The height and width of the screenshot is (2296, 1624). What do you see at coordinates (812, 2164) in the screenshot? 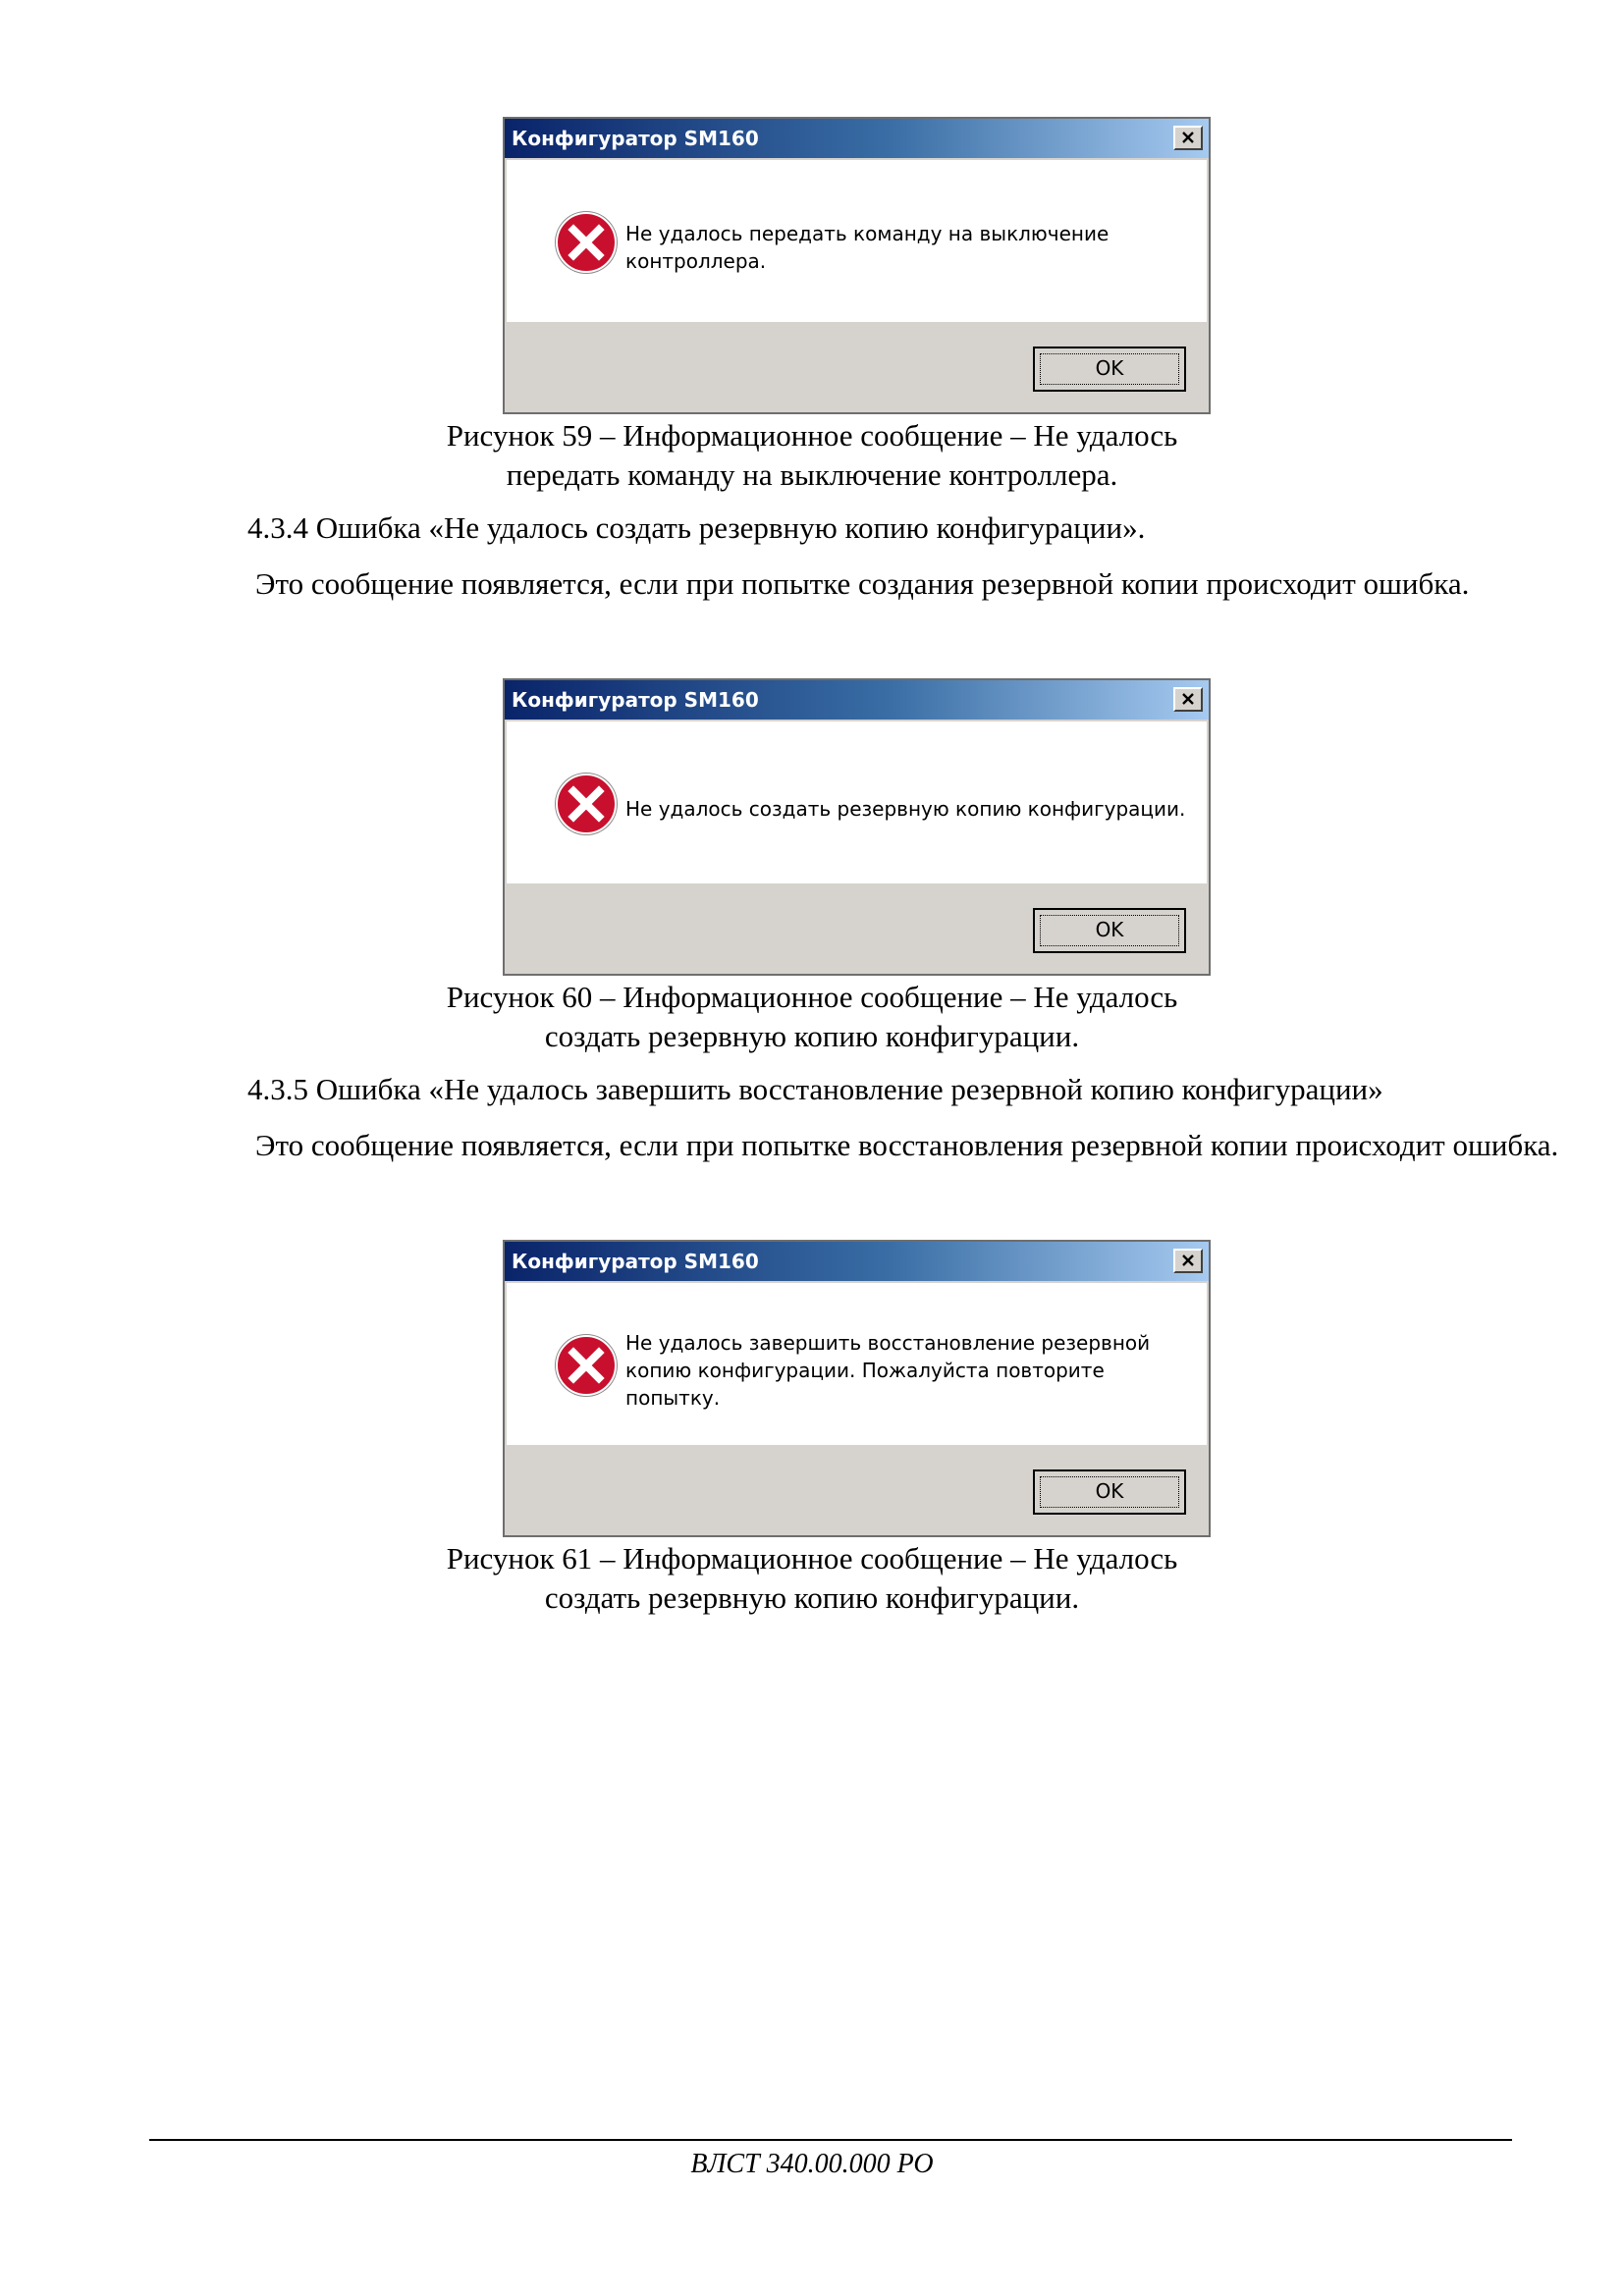
I see `document-code-footer: ВЛСТ 340.00.000 РО` at bounding box center [812, 2164].